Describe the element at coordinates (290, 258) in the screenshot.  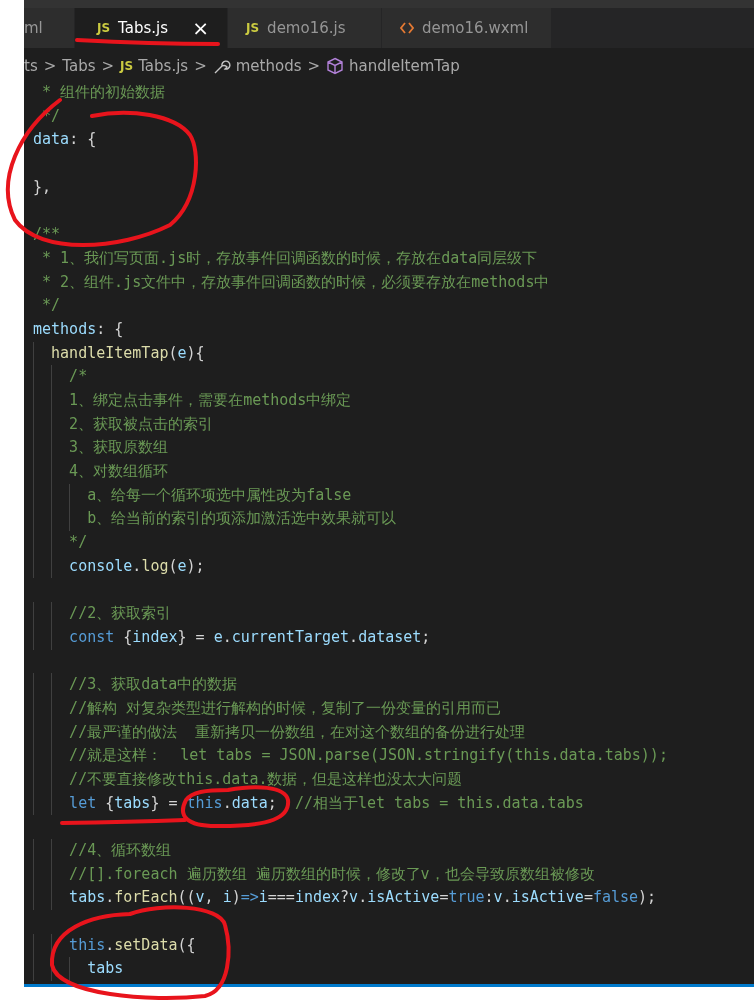
I see `code-line: * 1、我们写页面.js时，存放事件回调函数的时候，存放在data同层级下` at that location.